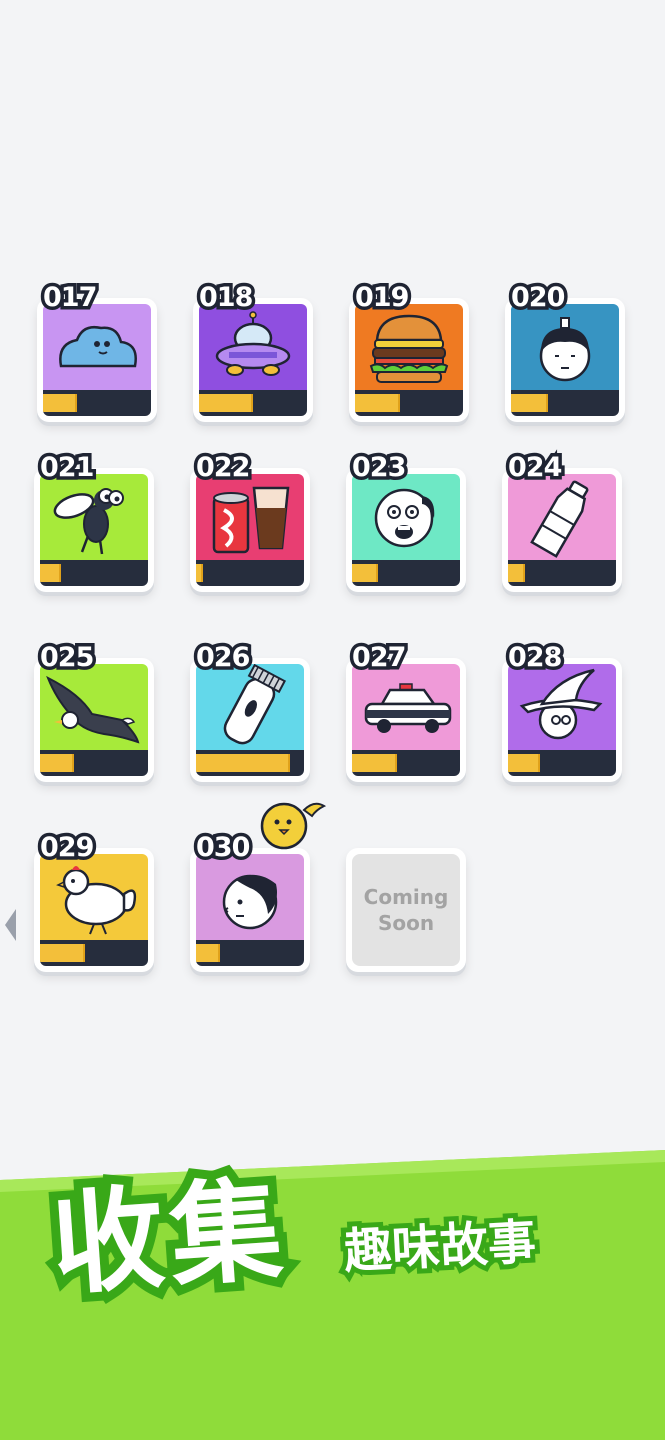 This screenshot has width=665, height=1440. What do you see at coordinates (381, 298) in the screenshot?
I see `card-number: 019` at bounding box center [381, 298].